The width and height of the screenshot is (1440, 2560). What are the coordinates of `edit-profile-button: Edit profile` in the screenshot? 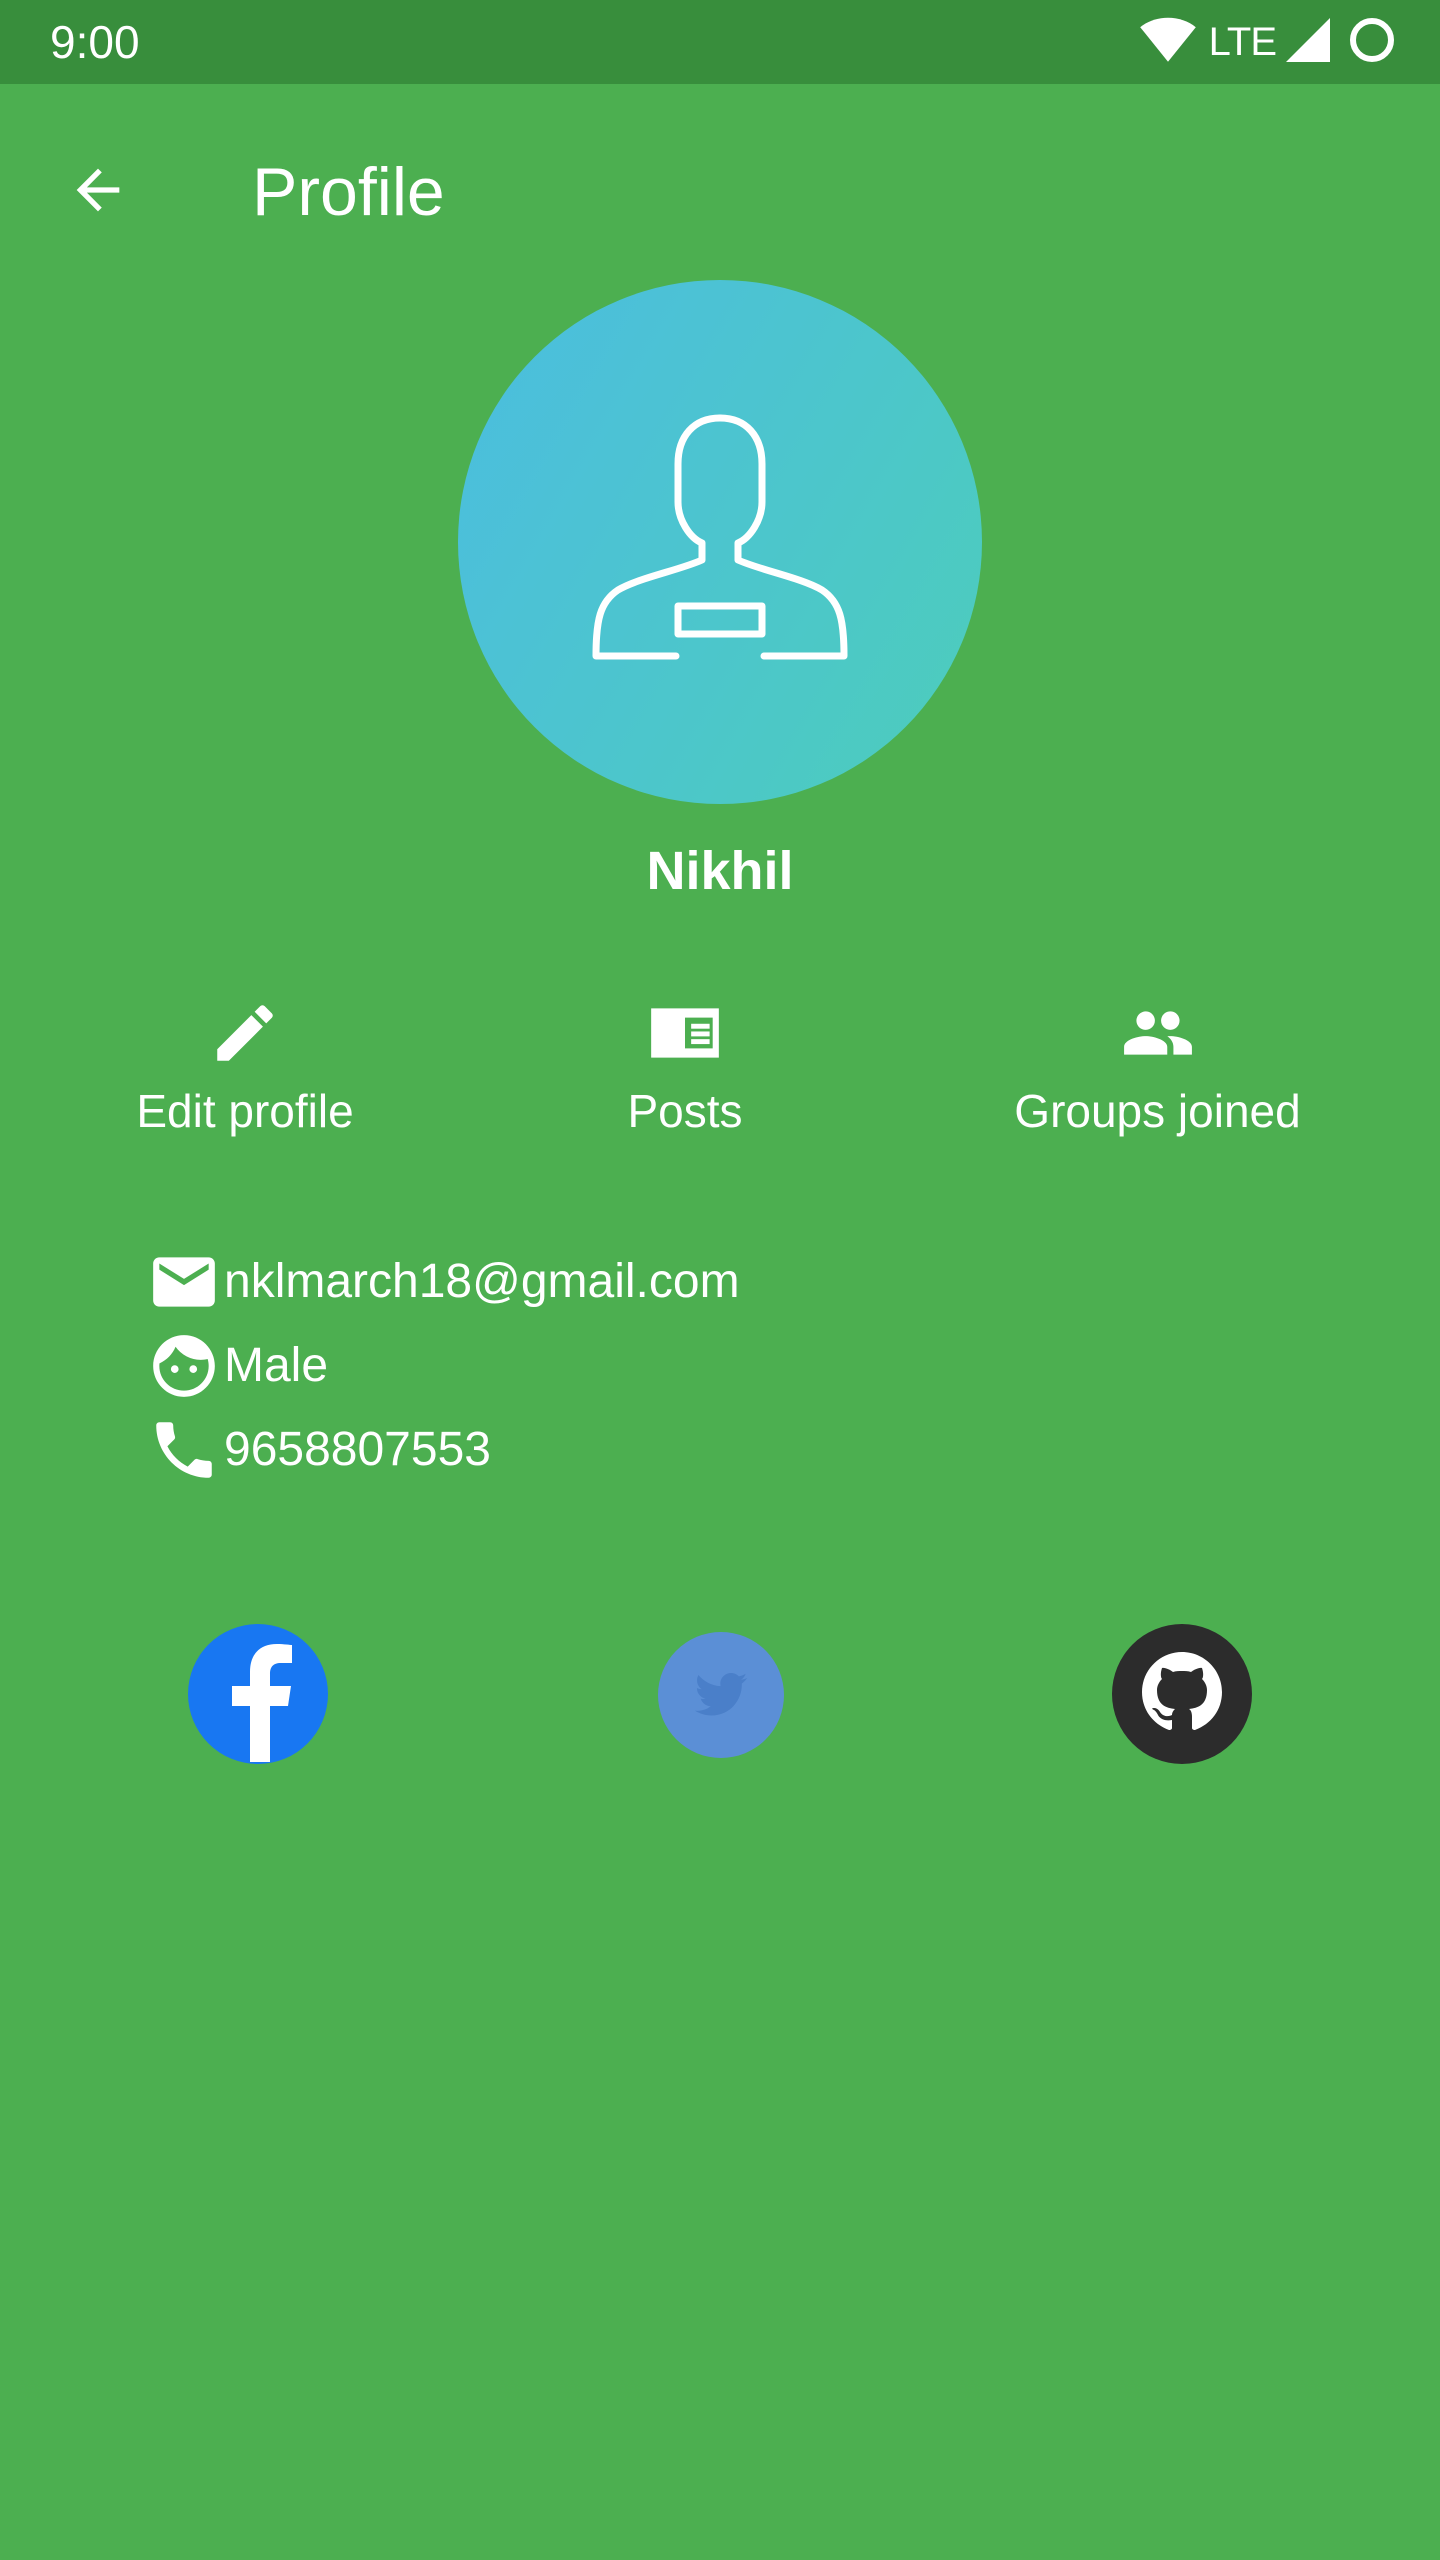 It's located at (245, 1068).